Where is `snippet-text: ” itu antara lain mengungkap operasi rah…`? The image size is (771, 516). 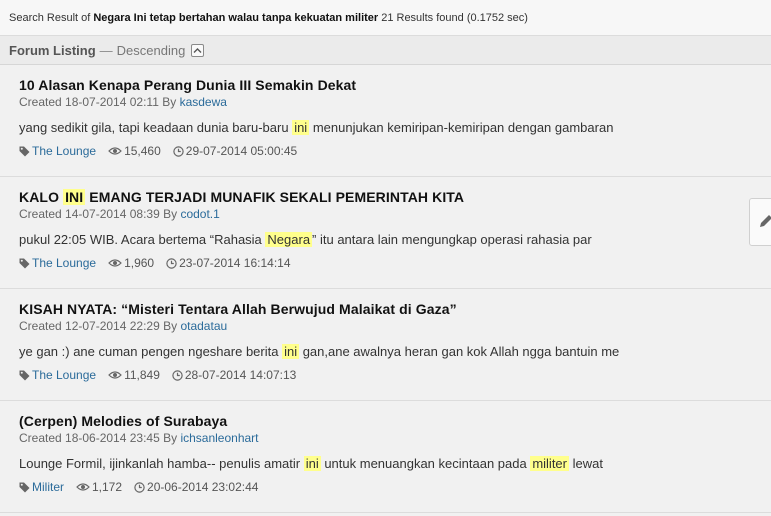 snippet-text: ” itu antara lain mengungkap operasi rah… is located at coordinates (452, 239).